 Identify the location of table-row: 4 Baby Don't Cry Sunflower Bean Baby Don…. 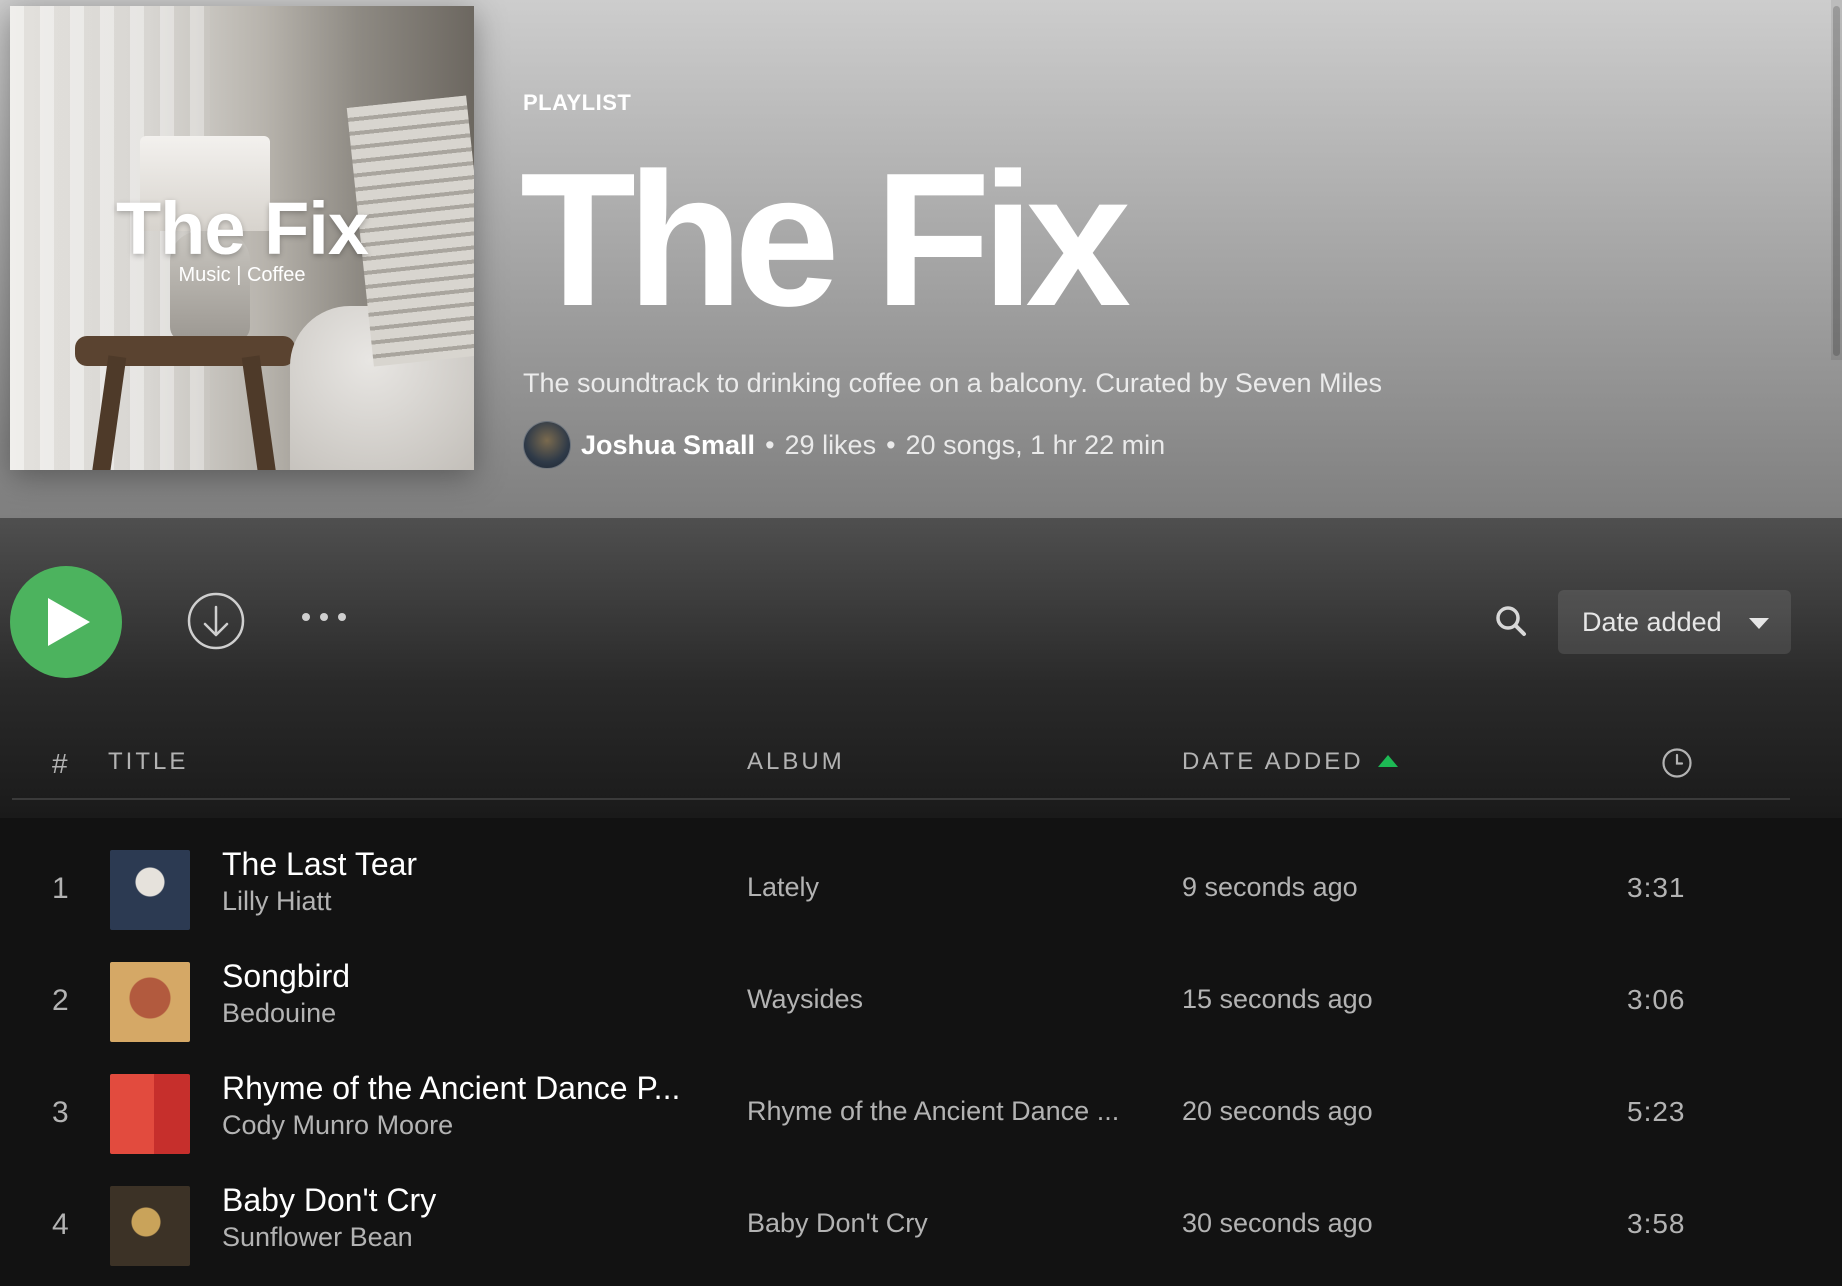
(921, 1230).